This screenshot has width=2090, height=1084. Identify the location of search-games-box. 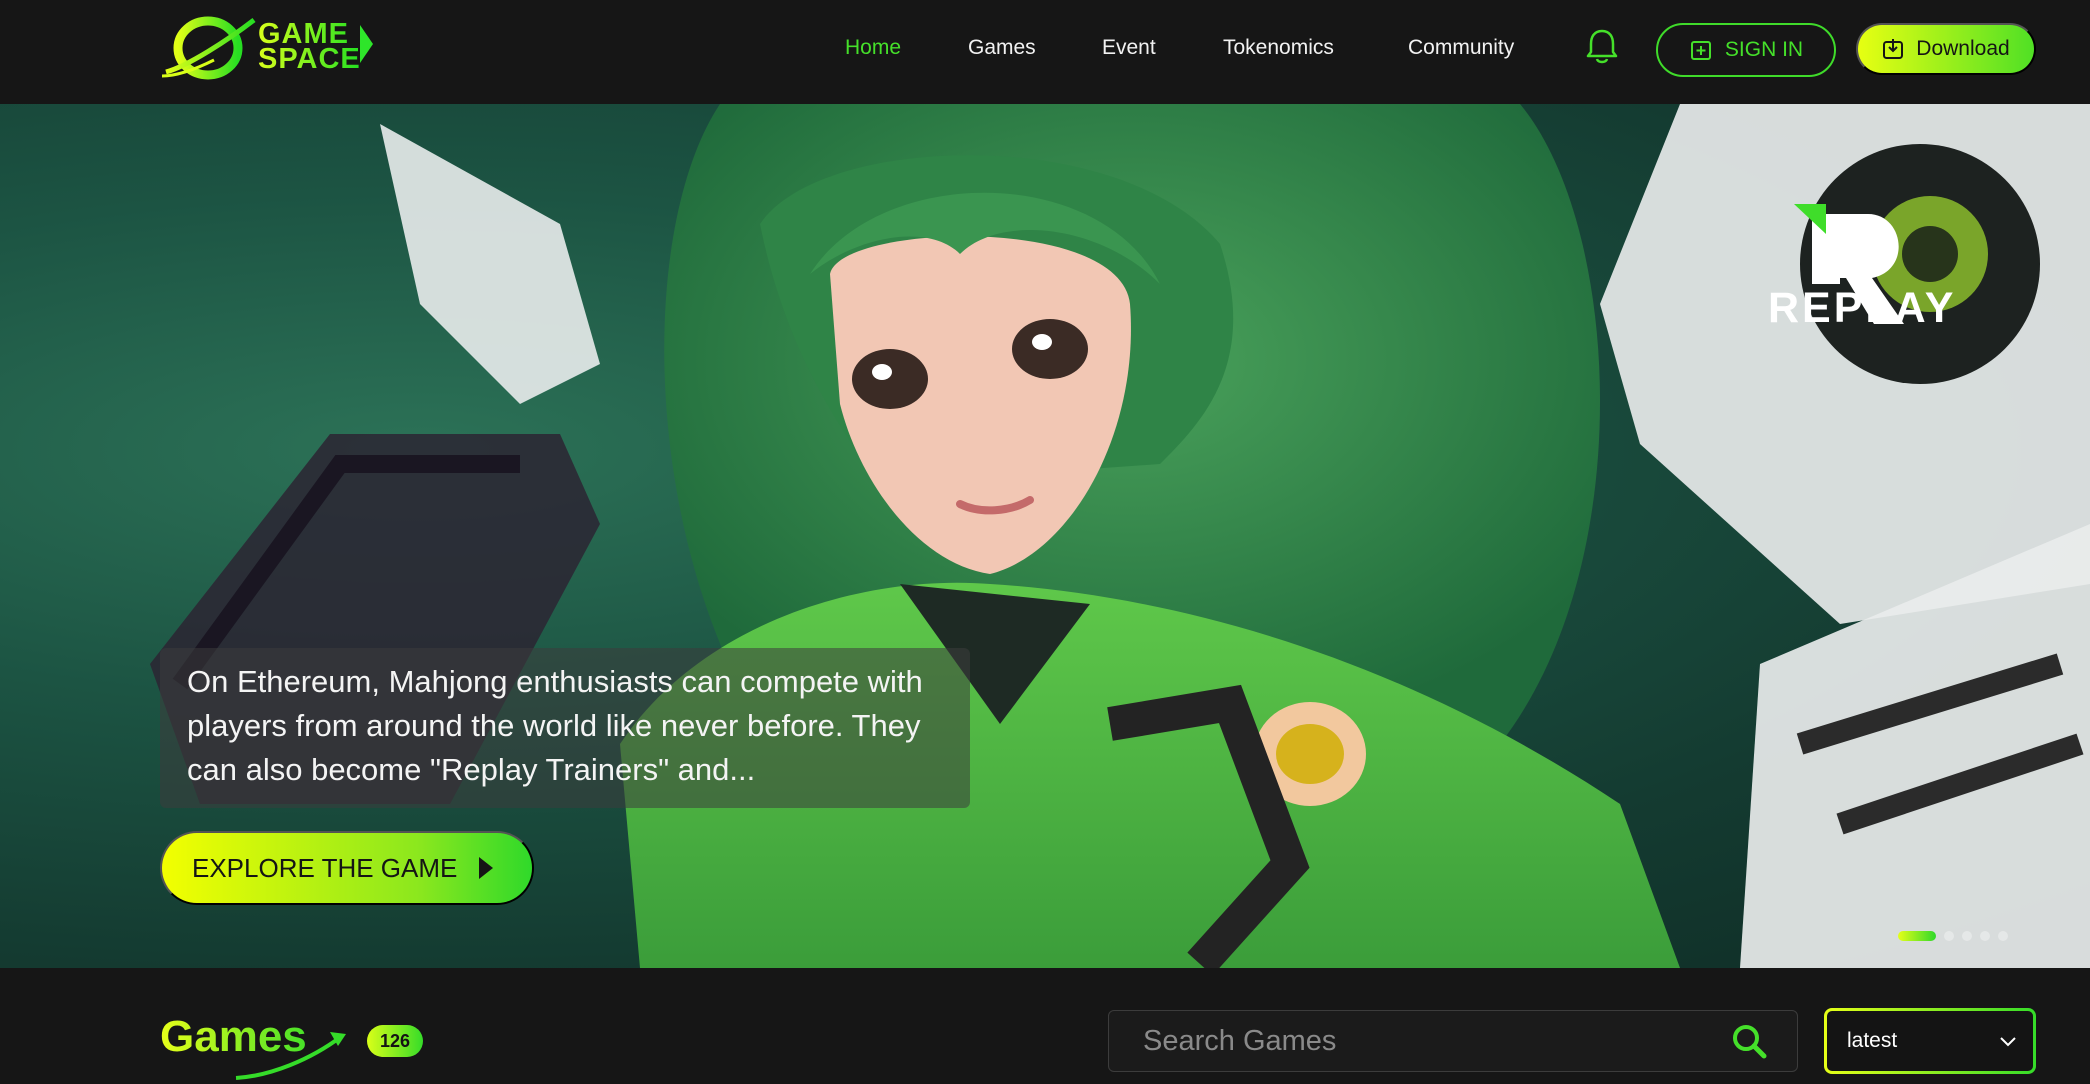
(1453, 1041).